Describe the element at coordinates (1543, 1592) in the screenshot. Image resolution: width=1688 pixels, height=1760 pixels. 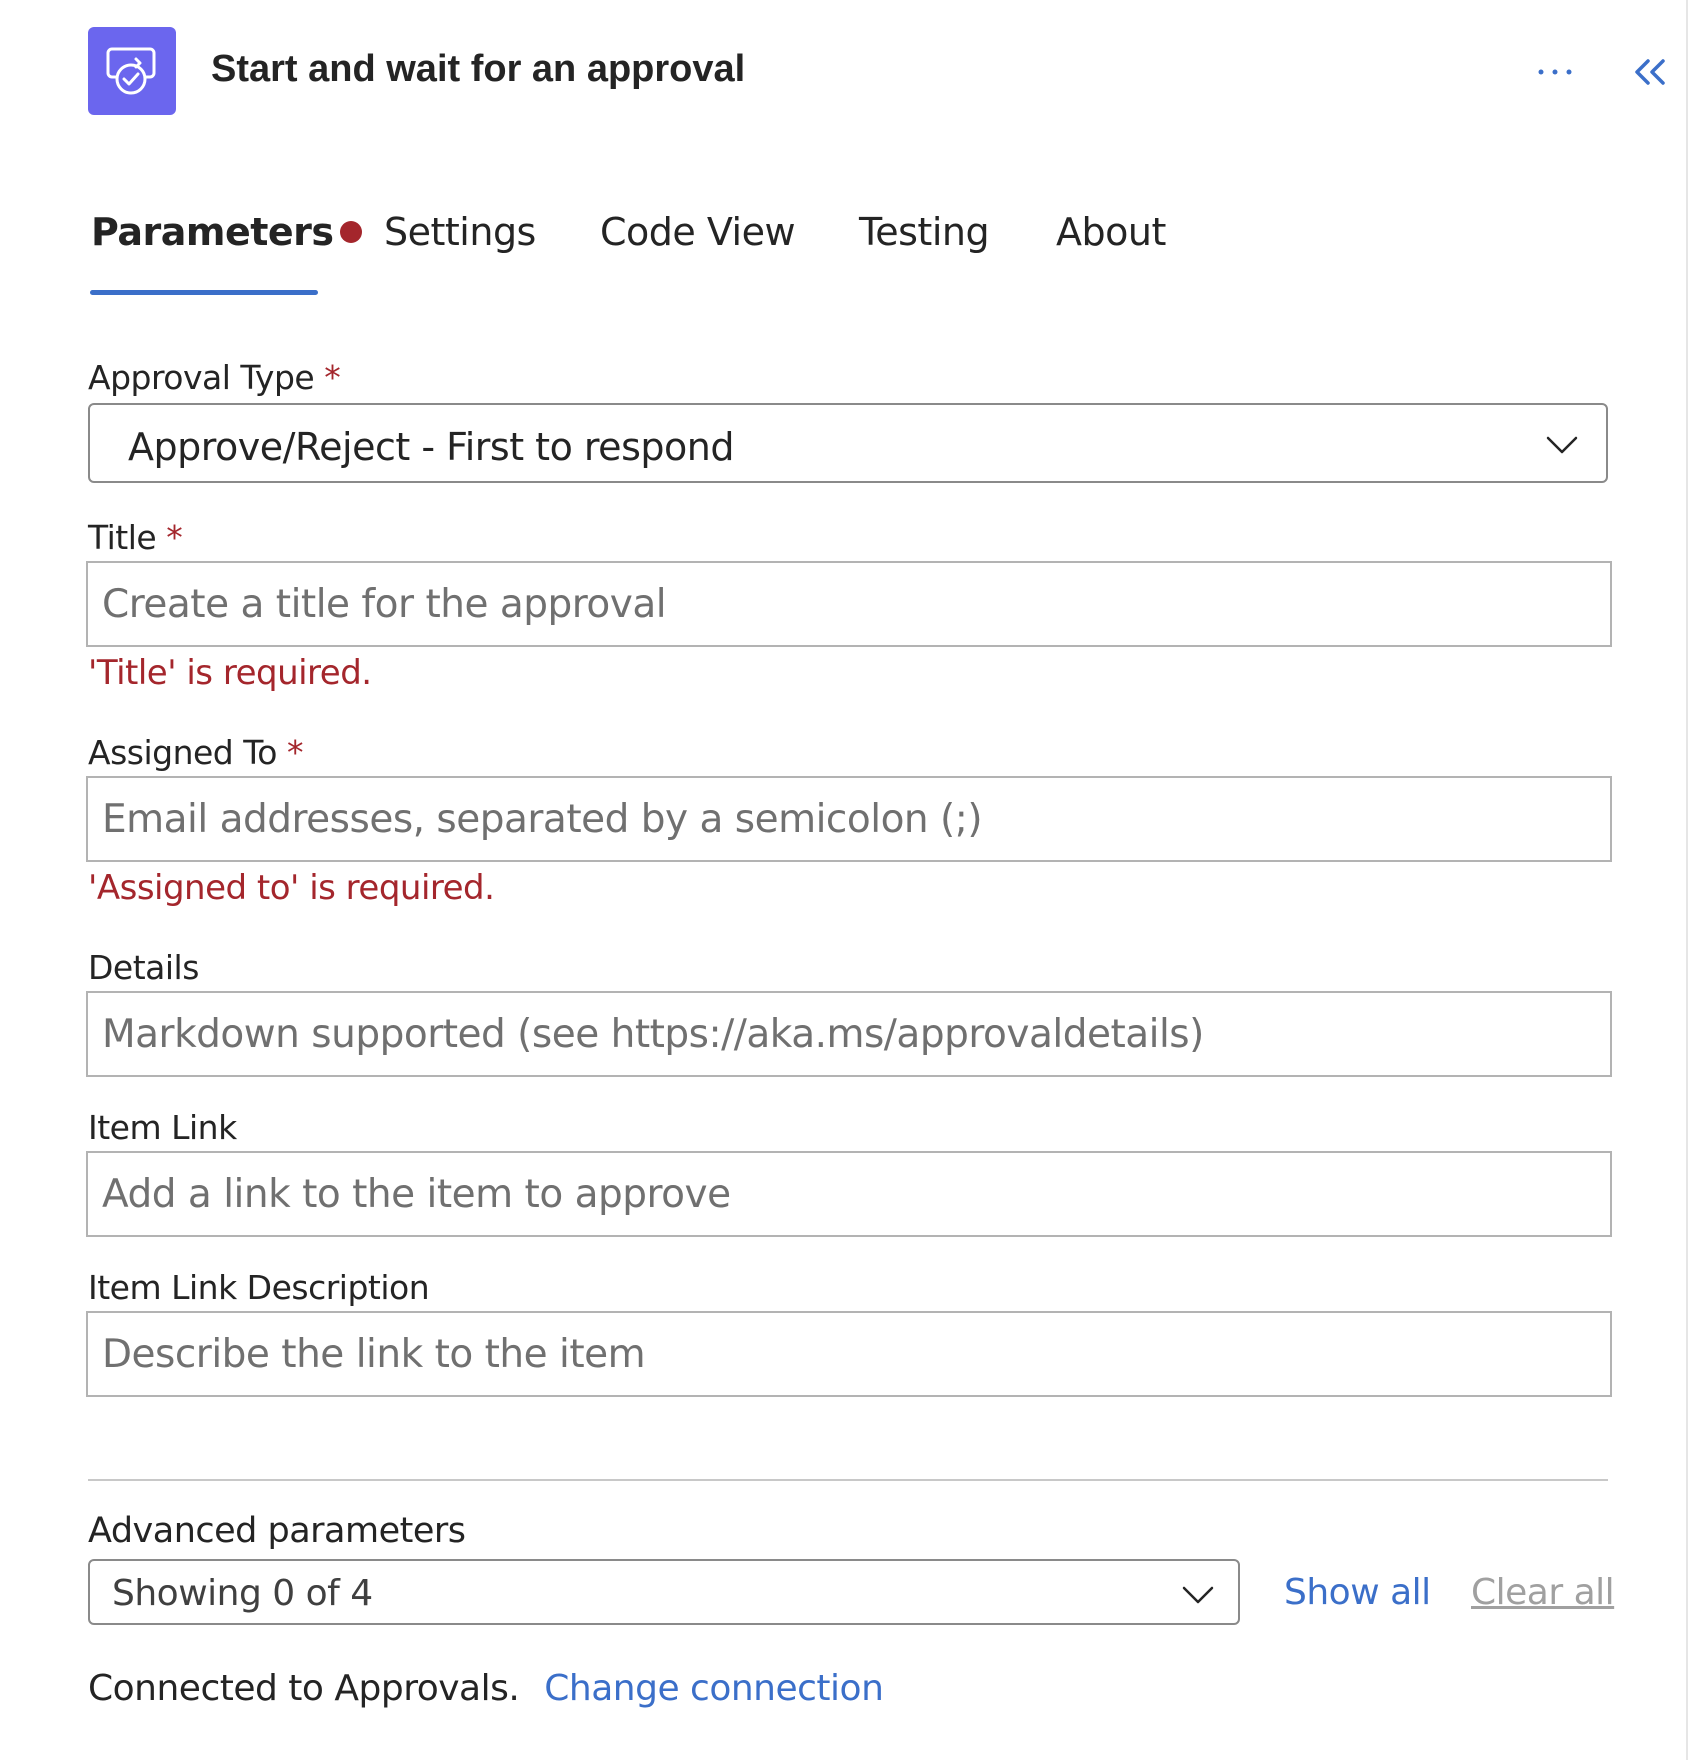
I see `clear-all-link: Clear all` at that location.